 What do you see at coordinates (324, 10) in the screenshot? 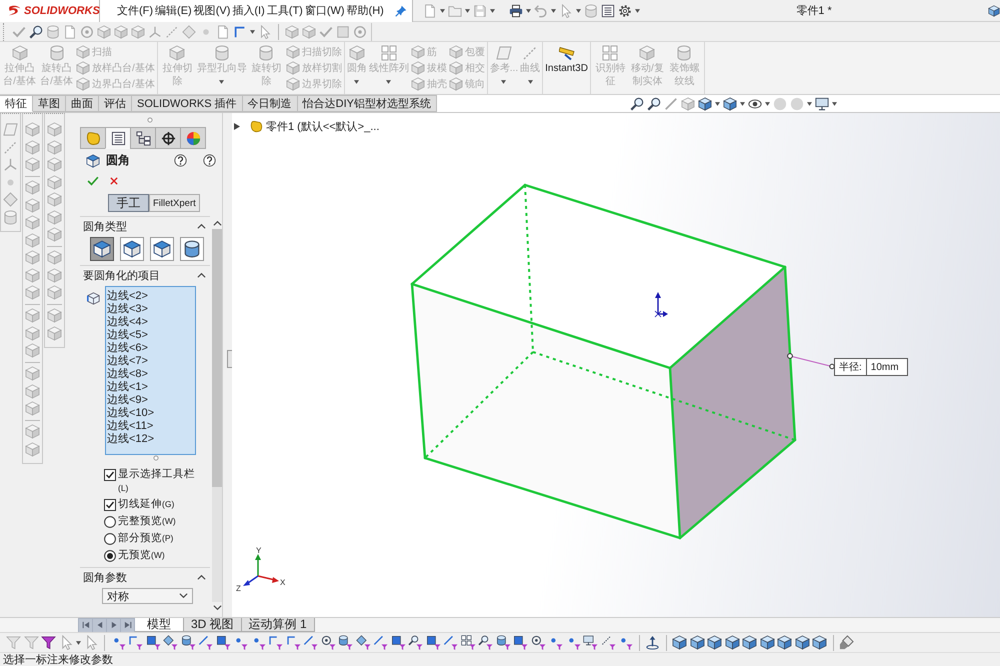
I see `menu-item: 窗口(W)` at bounding box center [324, 10].